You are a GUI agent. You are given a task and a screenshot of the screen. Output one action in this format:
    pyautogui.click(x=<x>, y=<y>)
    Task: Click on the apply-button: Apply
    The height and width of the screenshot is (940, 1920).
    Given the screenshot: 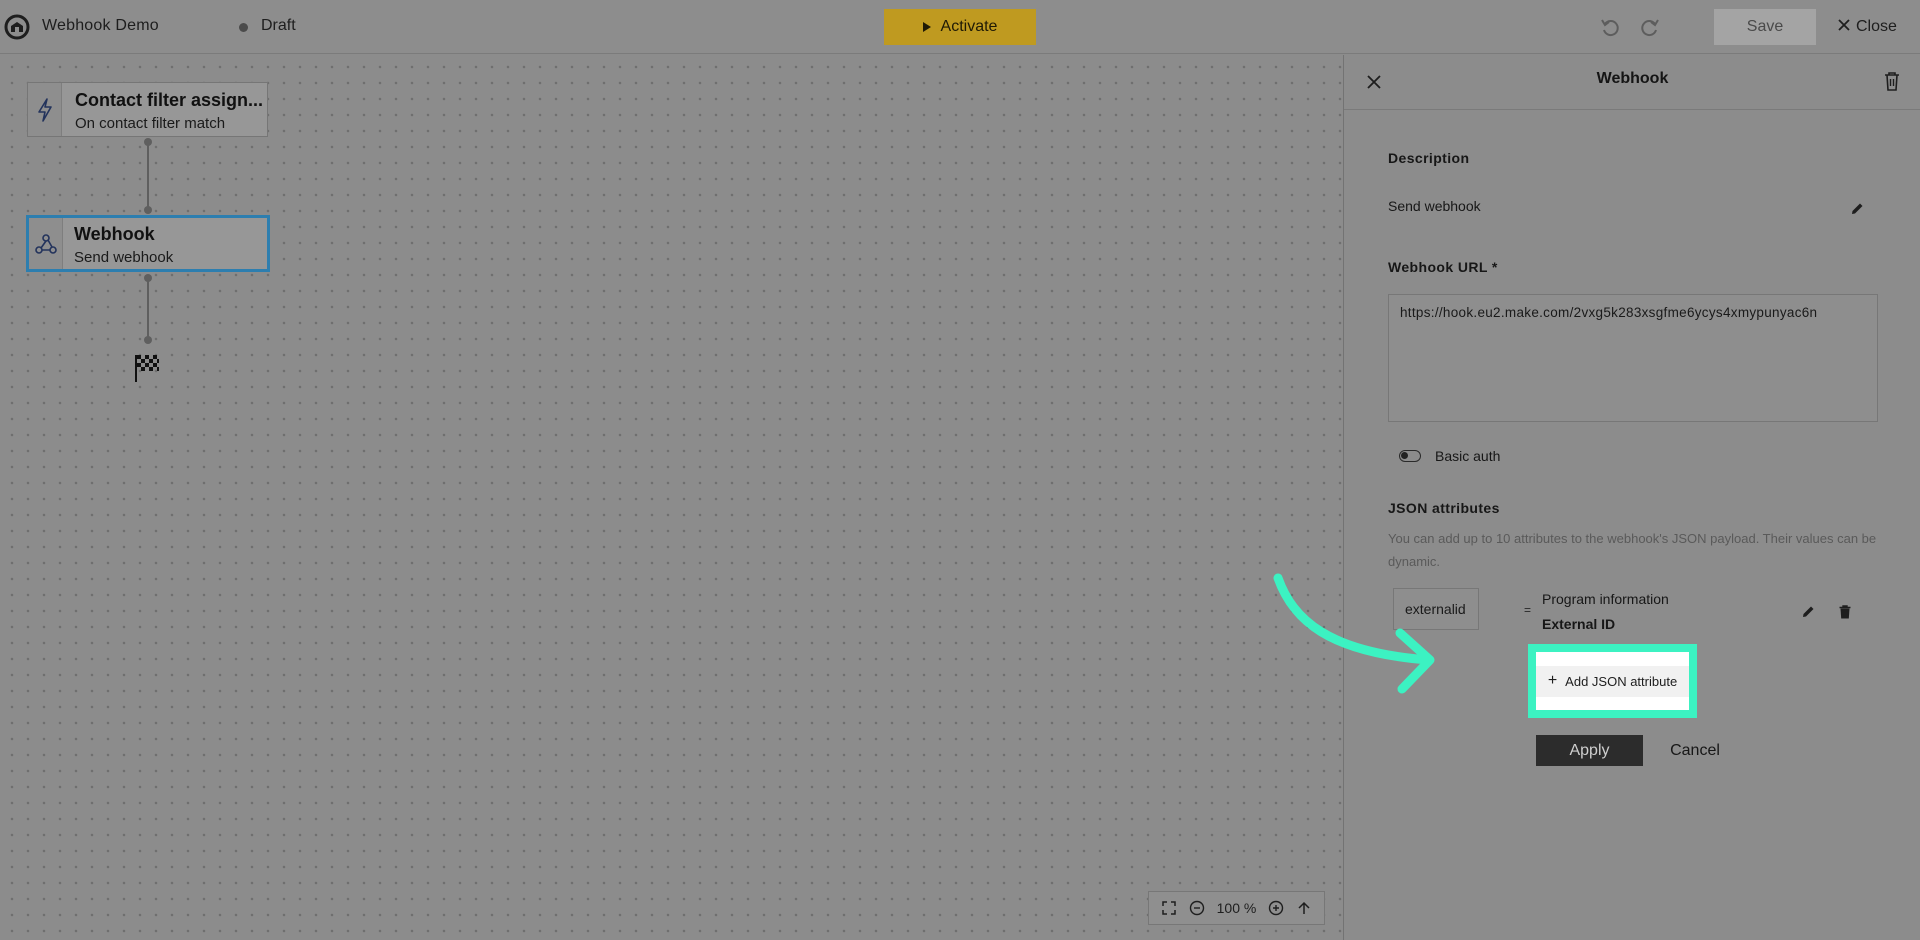 What is the action you would take?
    pyautogui.click(x=1589, y=750)
    